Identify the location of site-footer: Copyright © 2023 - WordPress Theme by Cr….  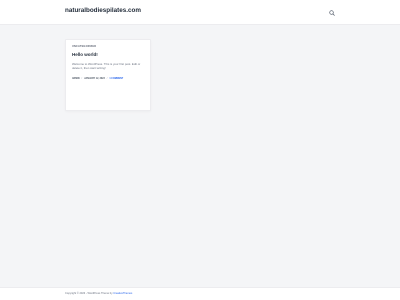
(200, 293).